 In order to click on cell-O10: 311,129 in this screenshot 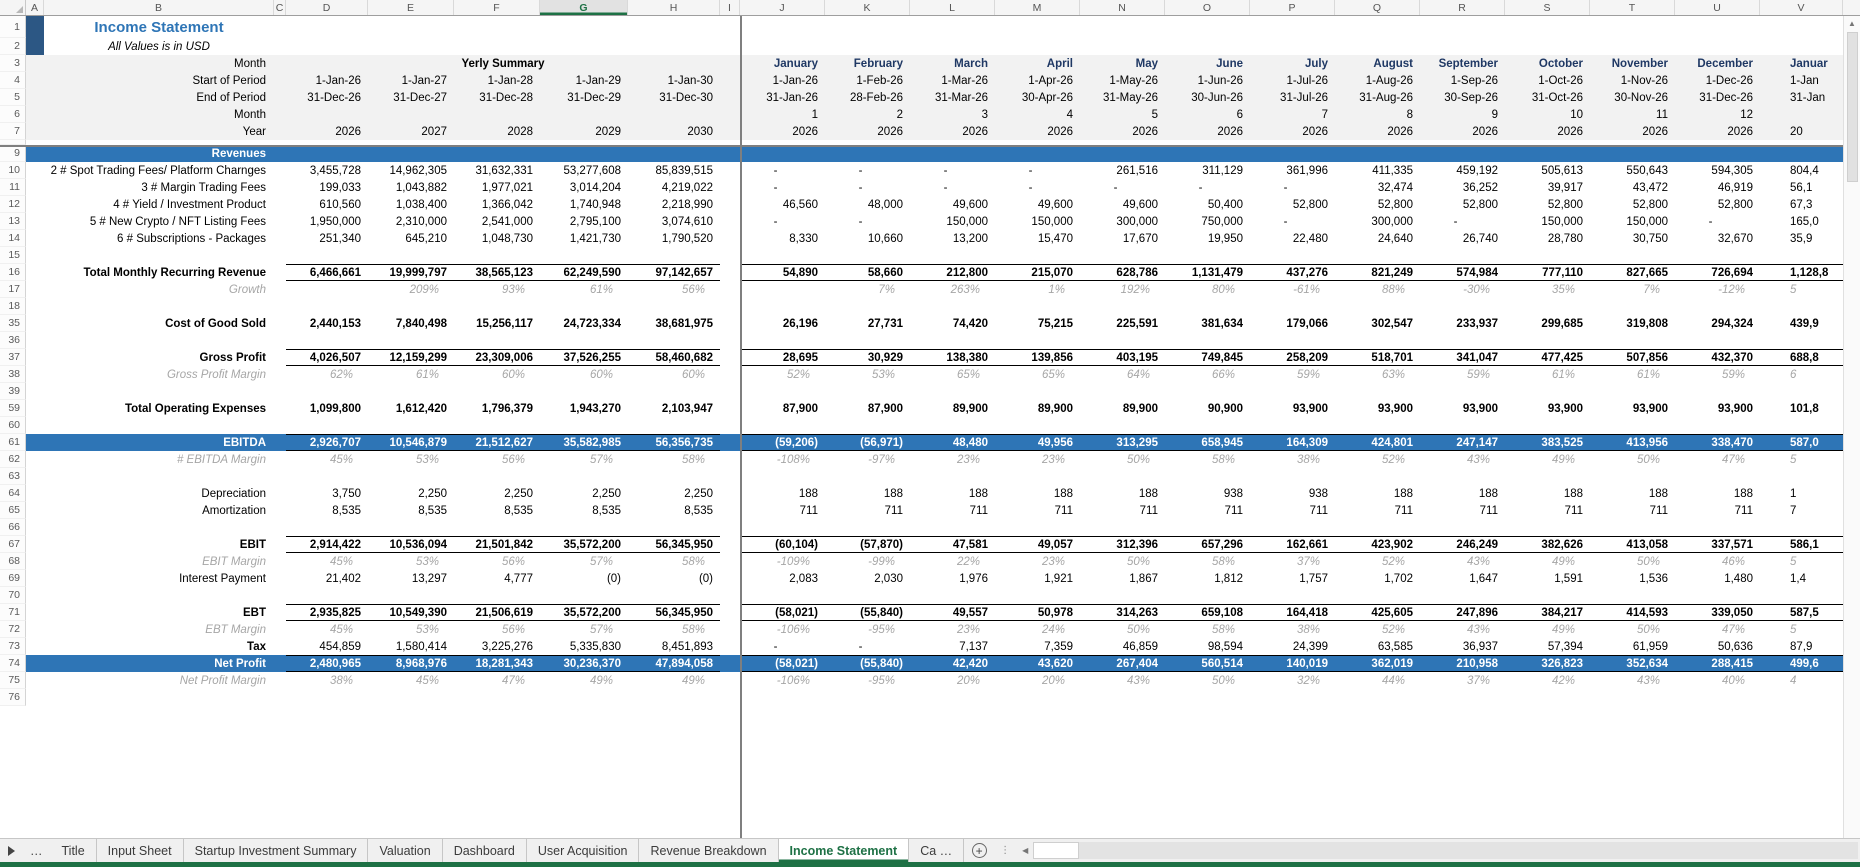, I will do `click(1207, 170)`.